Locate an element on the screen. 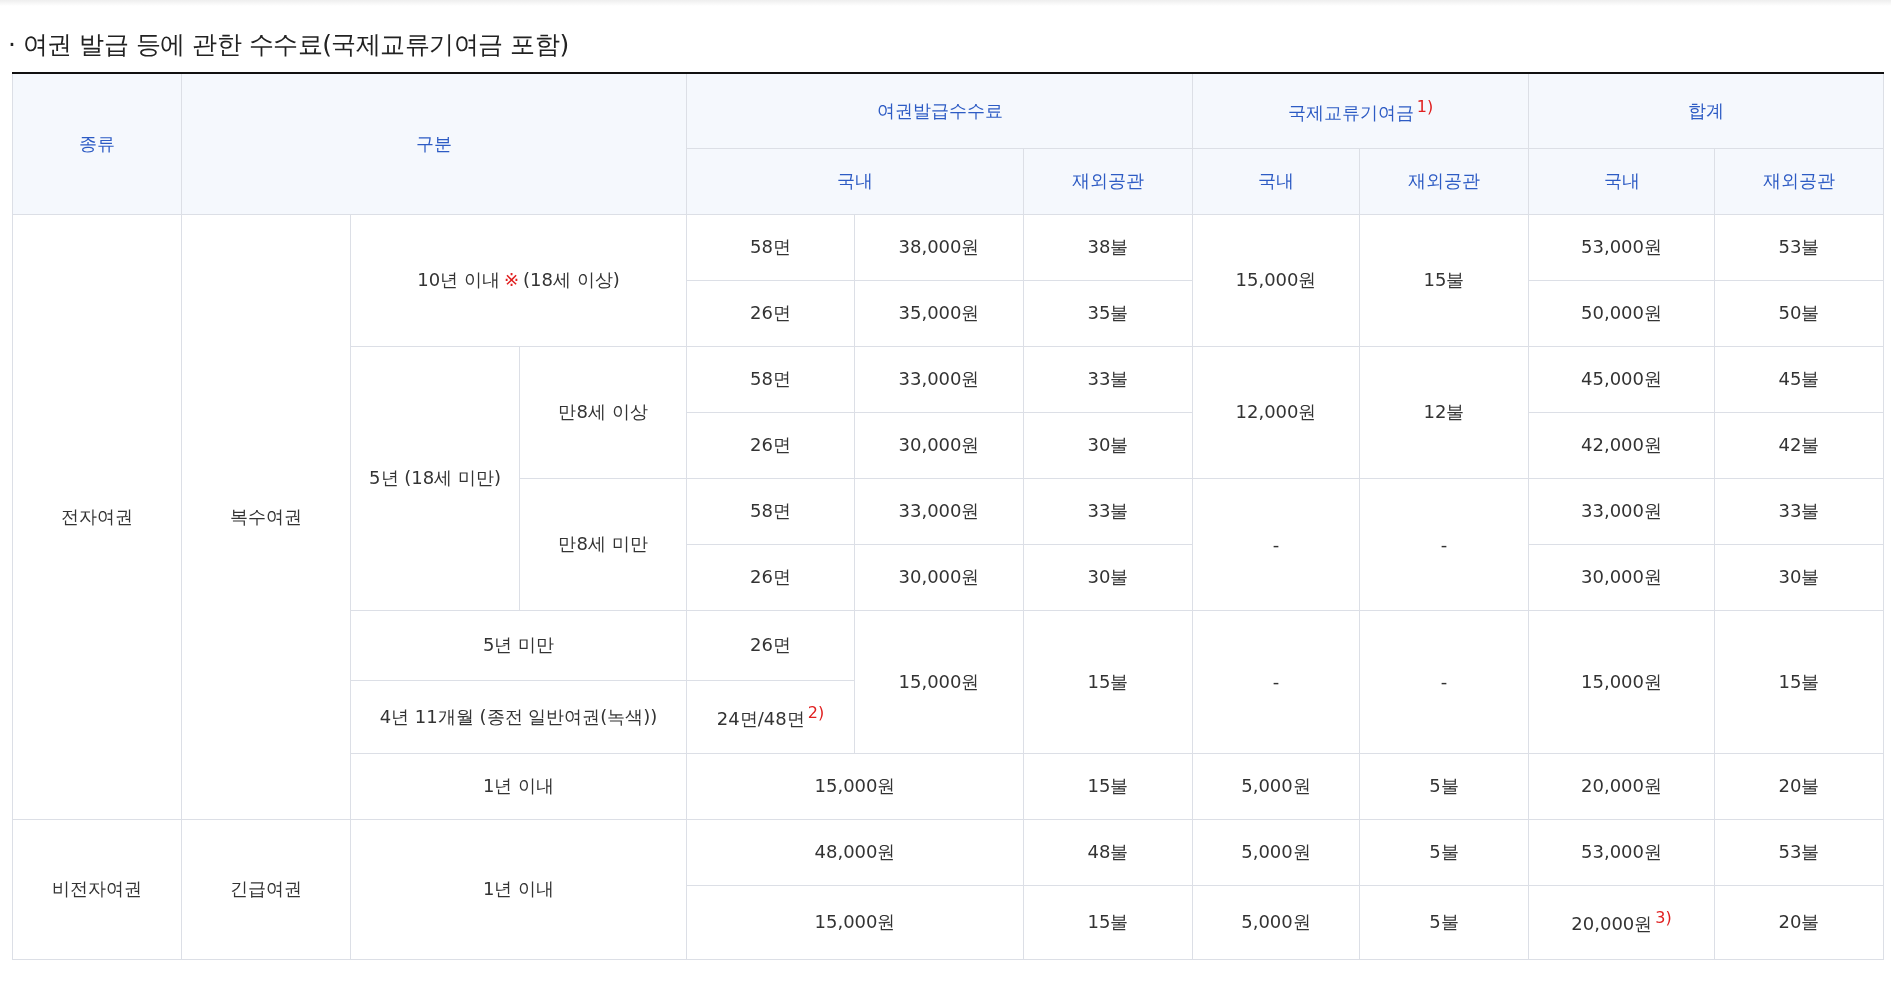 The height and width of the screenshot is (983, 1891). column-header: 합계 is located at coordinates (1706, 110).